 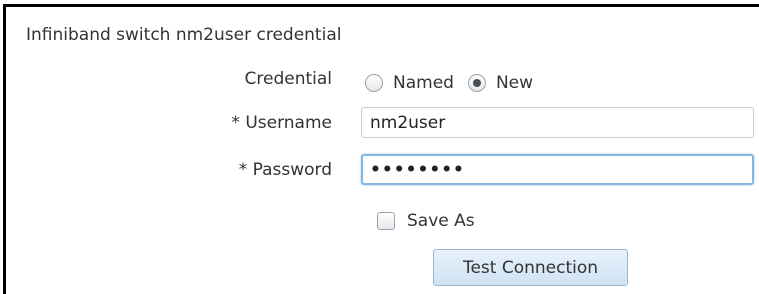 I want to click on radio-selected-dot, so click(x=476, y=83).